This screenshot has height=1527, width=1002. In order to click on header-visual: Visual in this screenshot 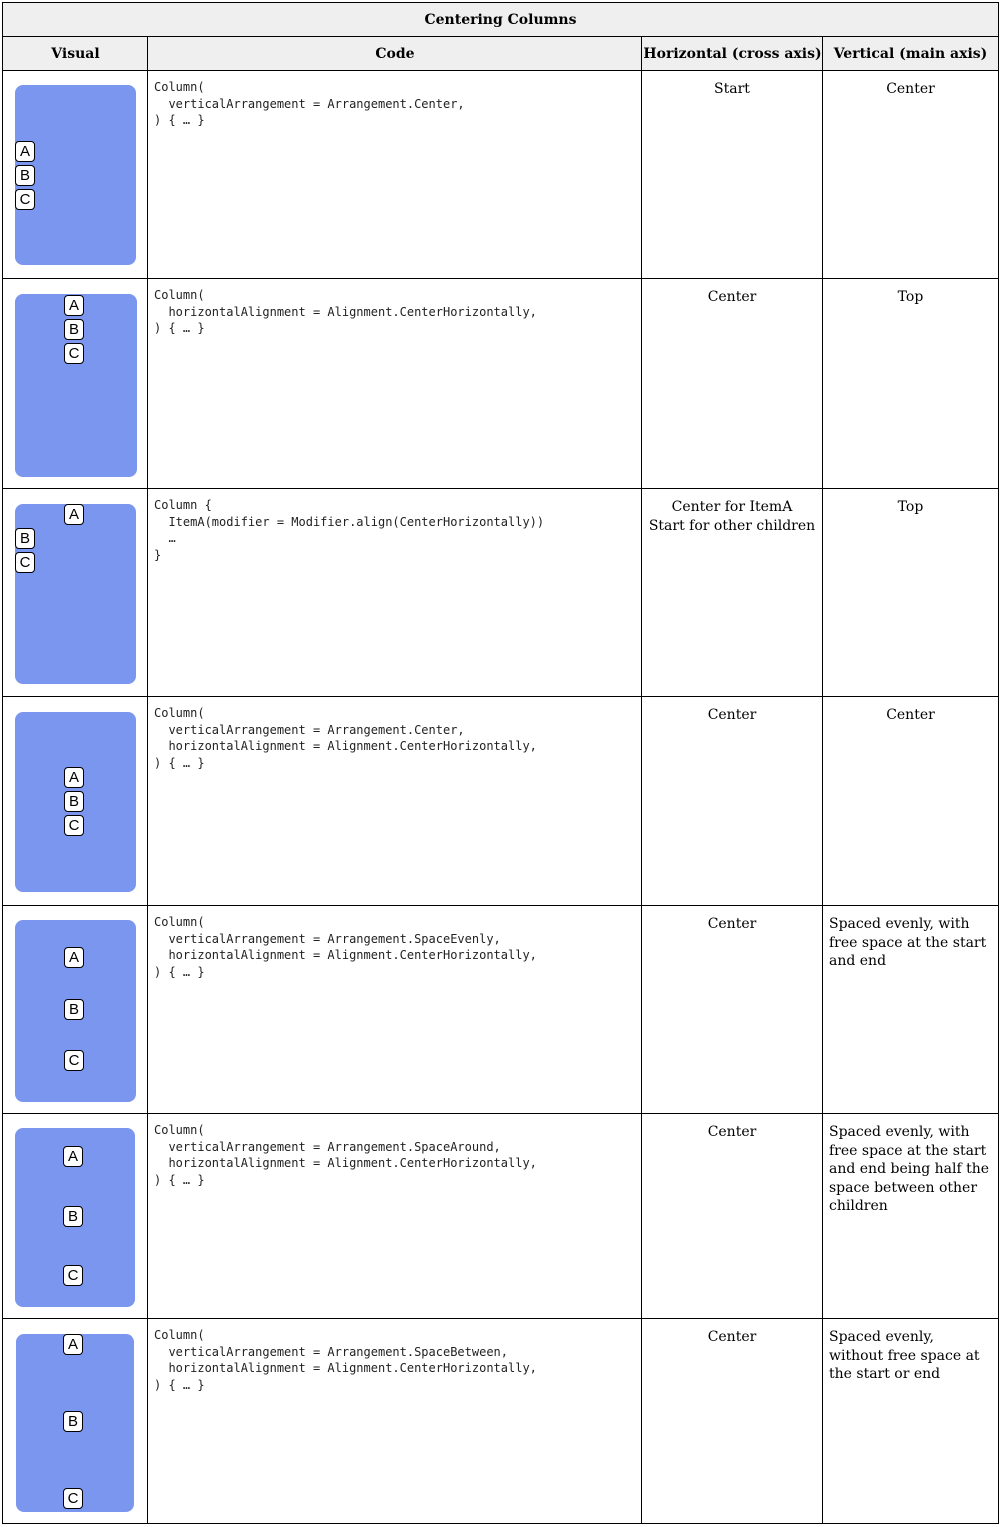, I will do `click(75, 54)`.